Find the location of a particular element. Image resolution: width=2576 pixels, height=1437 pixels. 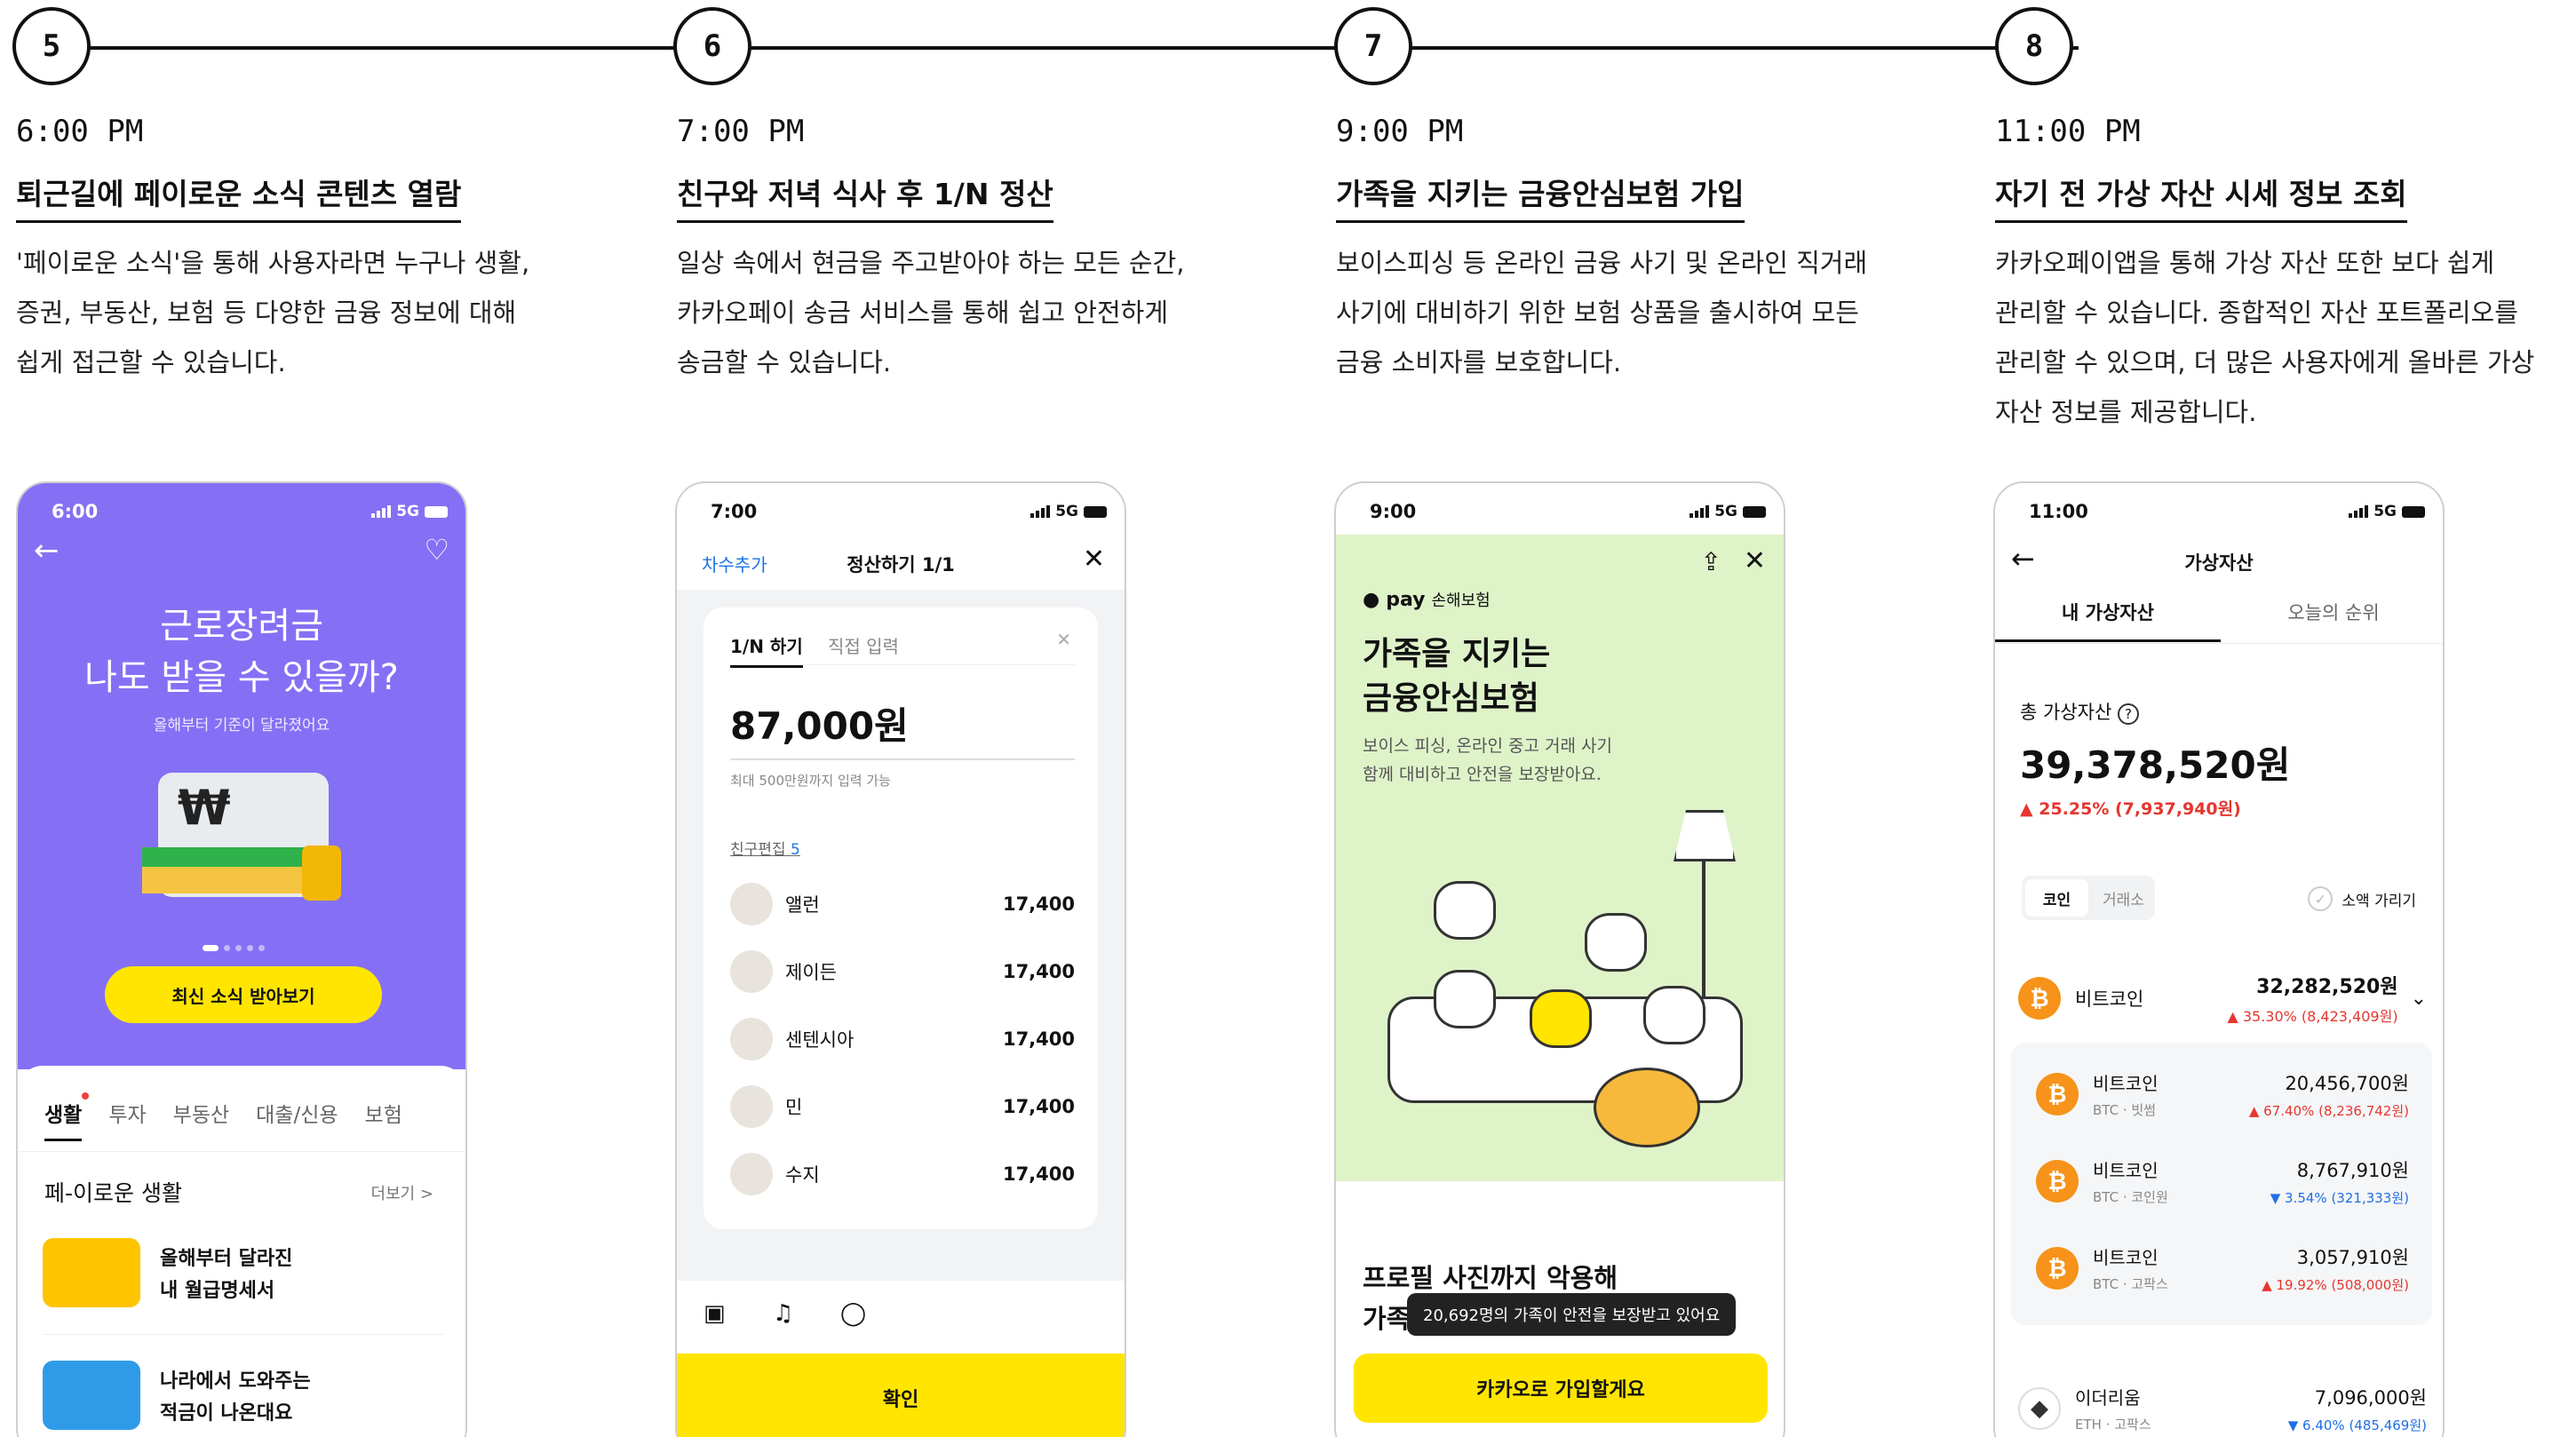

tab-life: 생활 is located at coordinates (63, 1119).